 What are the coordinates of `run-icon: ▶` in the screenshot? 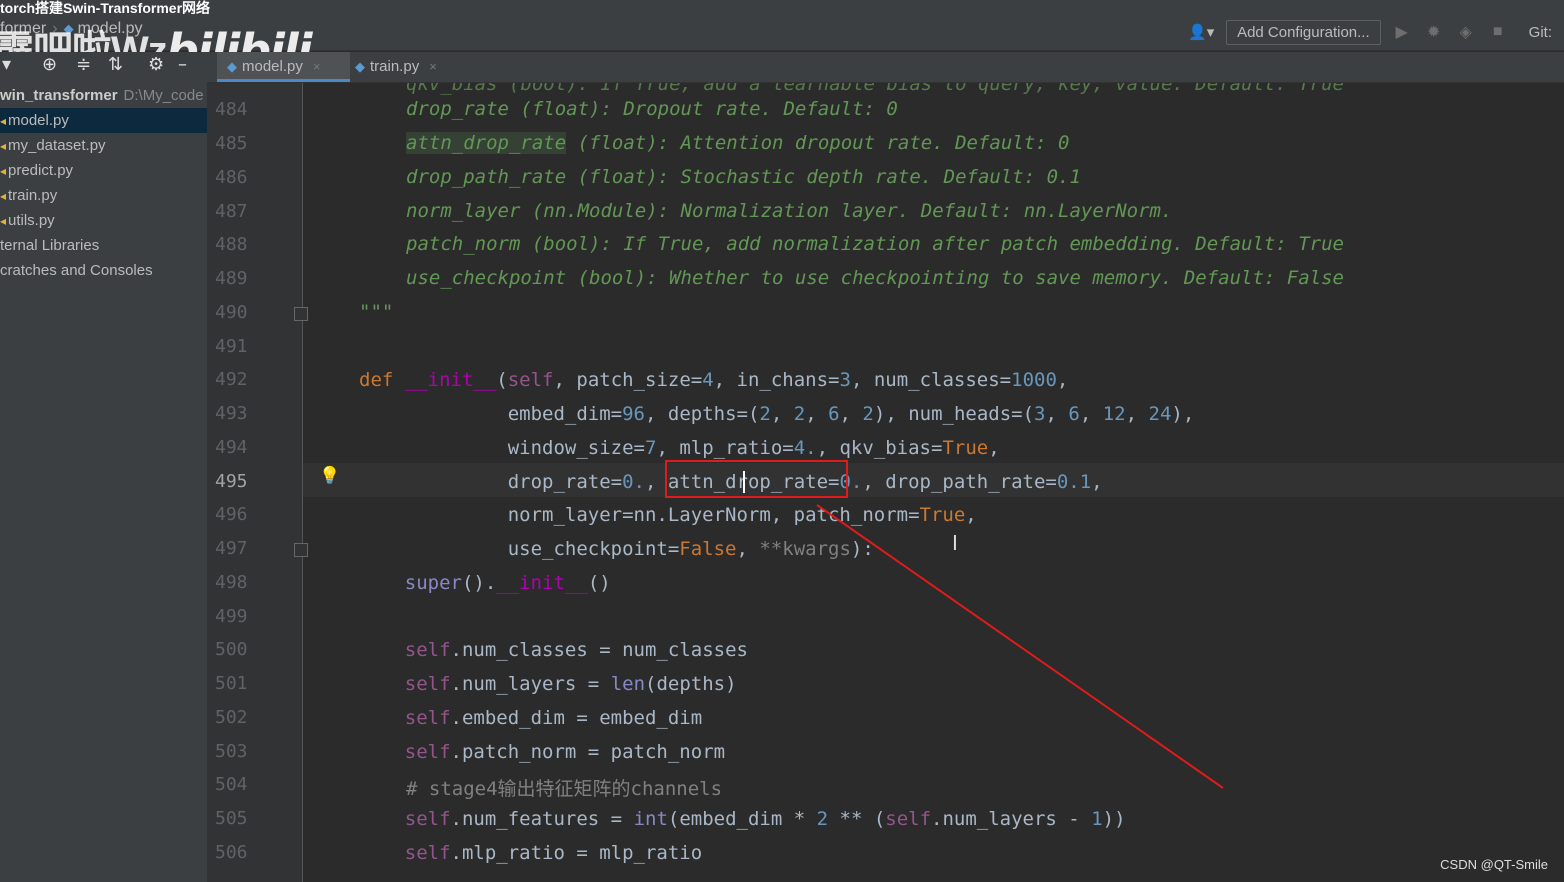 It's located at (1402, 32).